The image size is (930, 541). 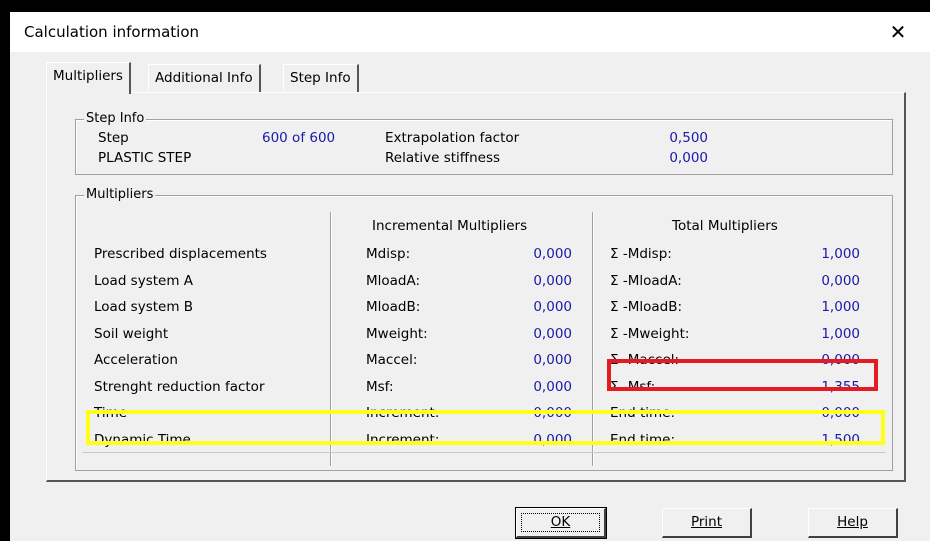 I want to click on relative-stiffness-label: Relative stiffness, so click(x=443, y=158).